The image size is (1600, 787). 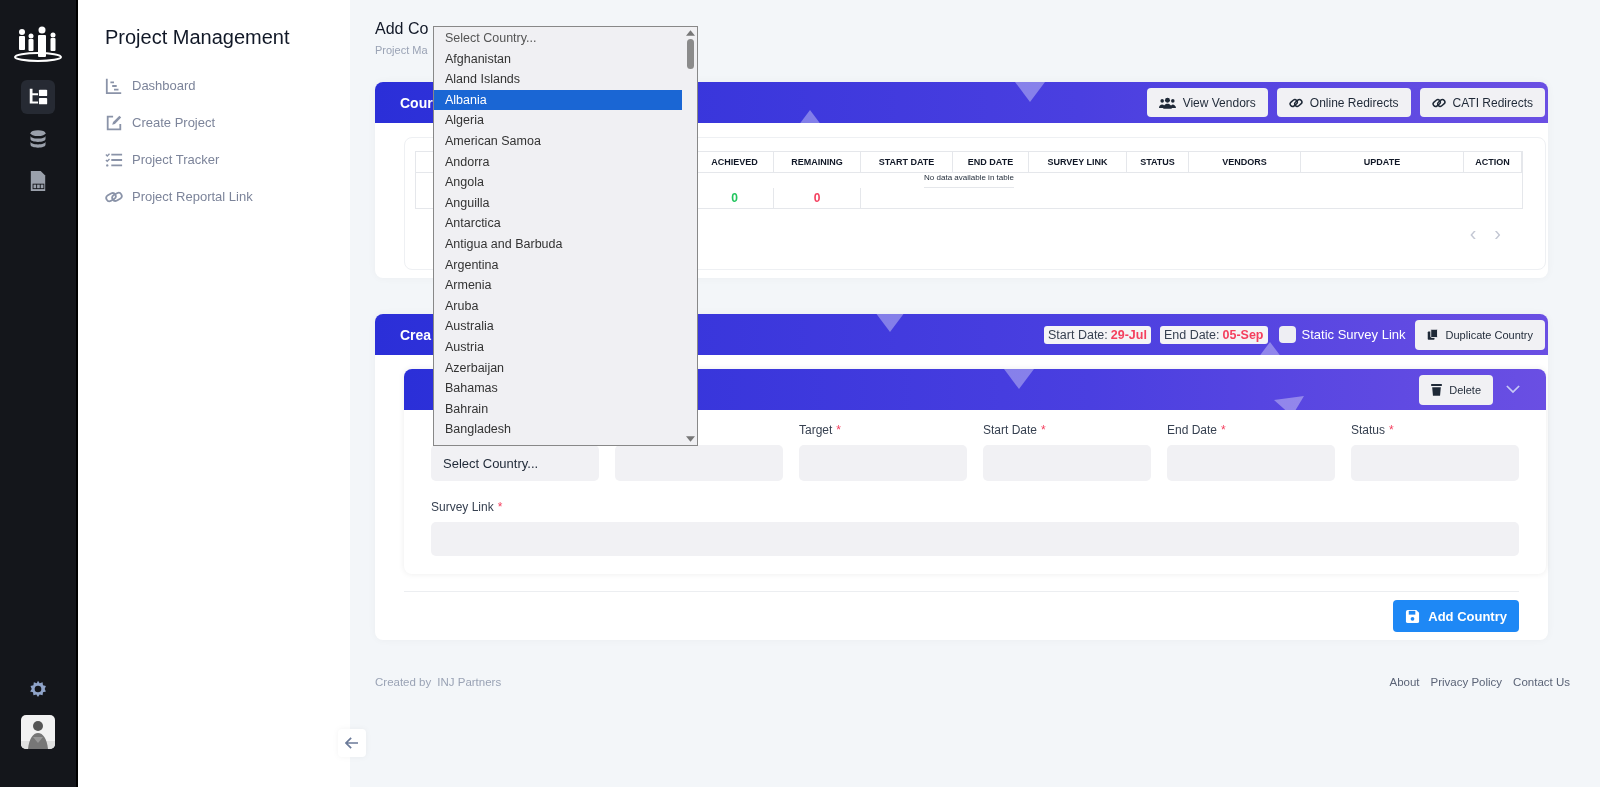 I want to click on dropdown-option: Azerbaijan, so click(x=558, y=368).